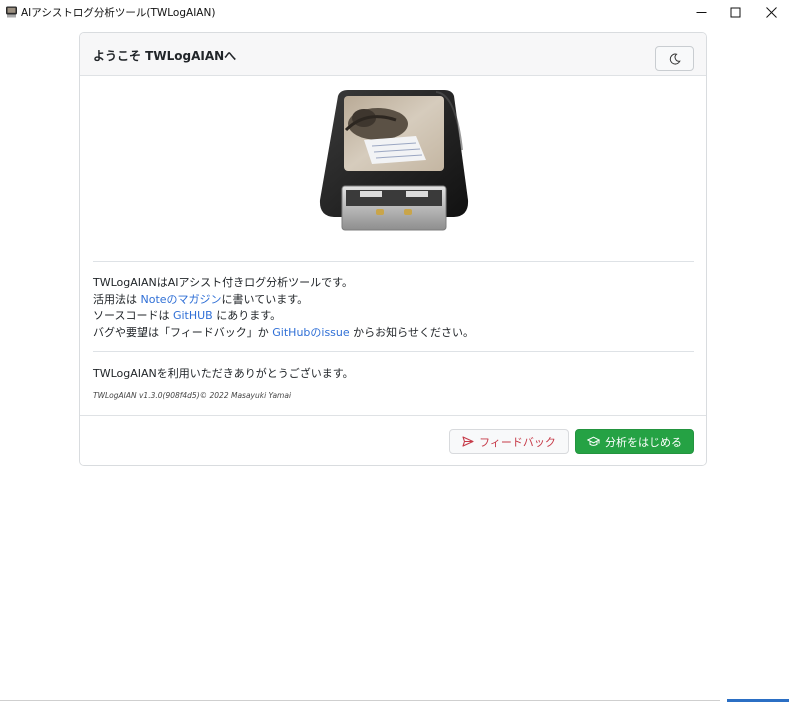  What do you see at coordinates (183, 332) in the screenshot?
I see `description-text: バグや要望は「フィードバック」か` at bounding box center [183, 332].